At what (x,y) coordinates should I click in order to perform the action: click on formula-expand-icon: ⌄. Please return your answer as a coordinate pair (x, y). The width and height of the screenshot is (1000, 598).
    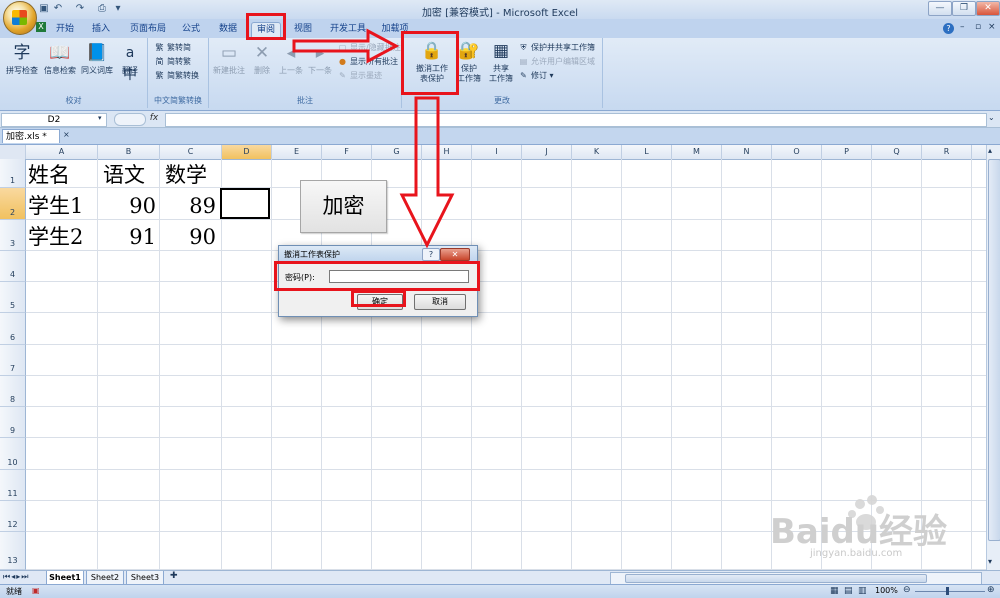
    Looking at the image, I should click on (991, 117).